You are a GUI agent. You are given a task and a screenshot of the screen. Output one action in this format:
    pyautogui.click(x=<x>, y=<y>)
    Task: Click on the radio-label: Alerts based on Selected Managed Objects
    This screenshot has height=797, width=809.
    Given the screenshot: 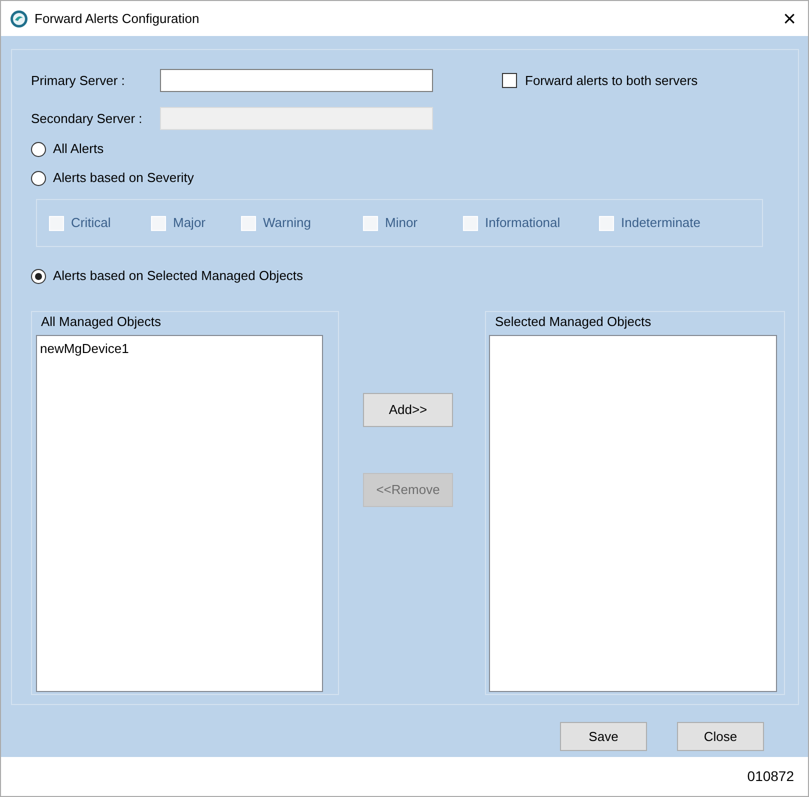 What is the action you would take?
    pyautogui.click(x=178, y=276)
    